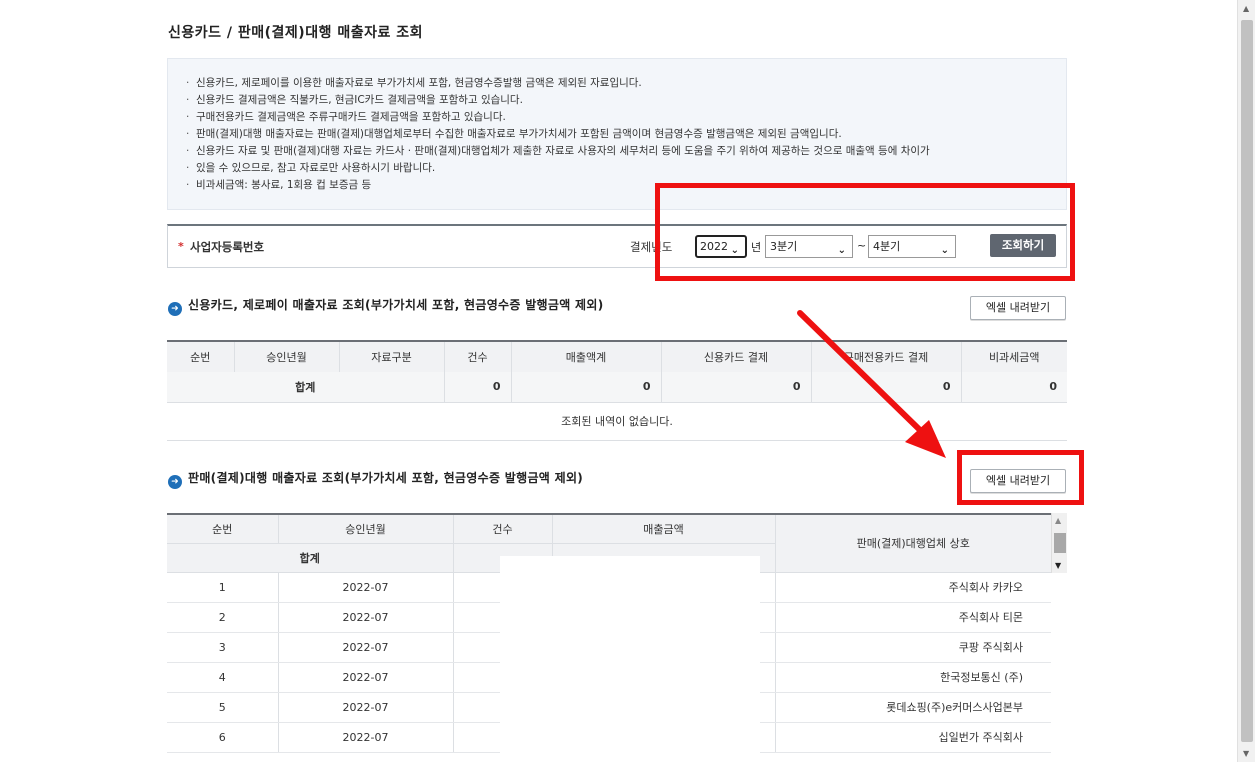 Image resolution: width=1255 pixels, height=762 pixels. What do you see at coordinates (664, 528) in the screenshot?
I see `col-header: 매출금액` at bounding box center [664, 528].